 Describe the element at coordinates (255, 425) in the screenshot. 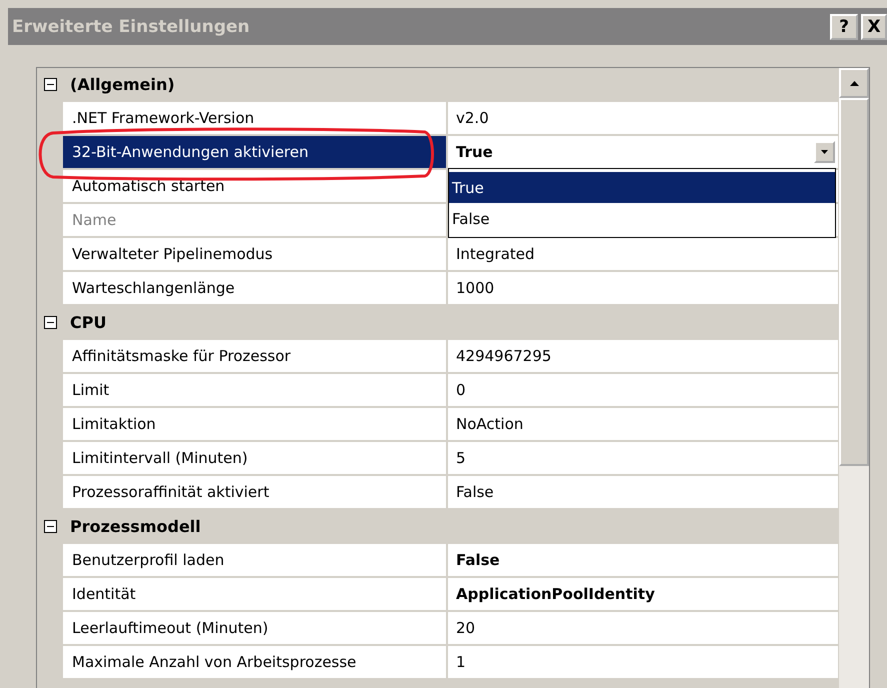

I see `property-name: Limitaktion` at that location.